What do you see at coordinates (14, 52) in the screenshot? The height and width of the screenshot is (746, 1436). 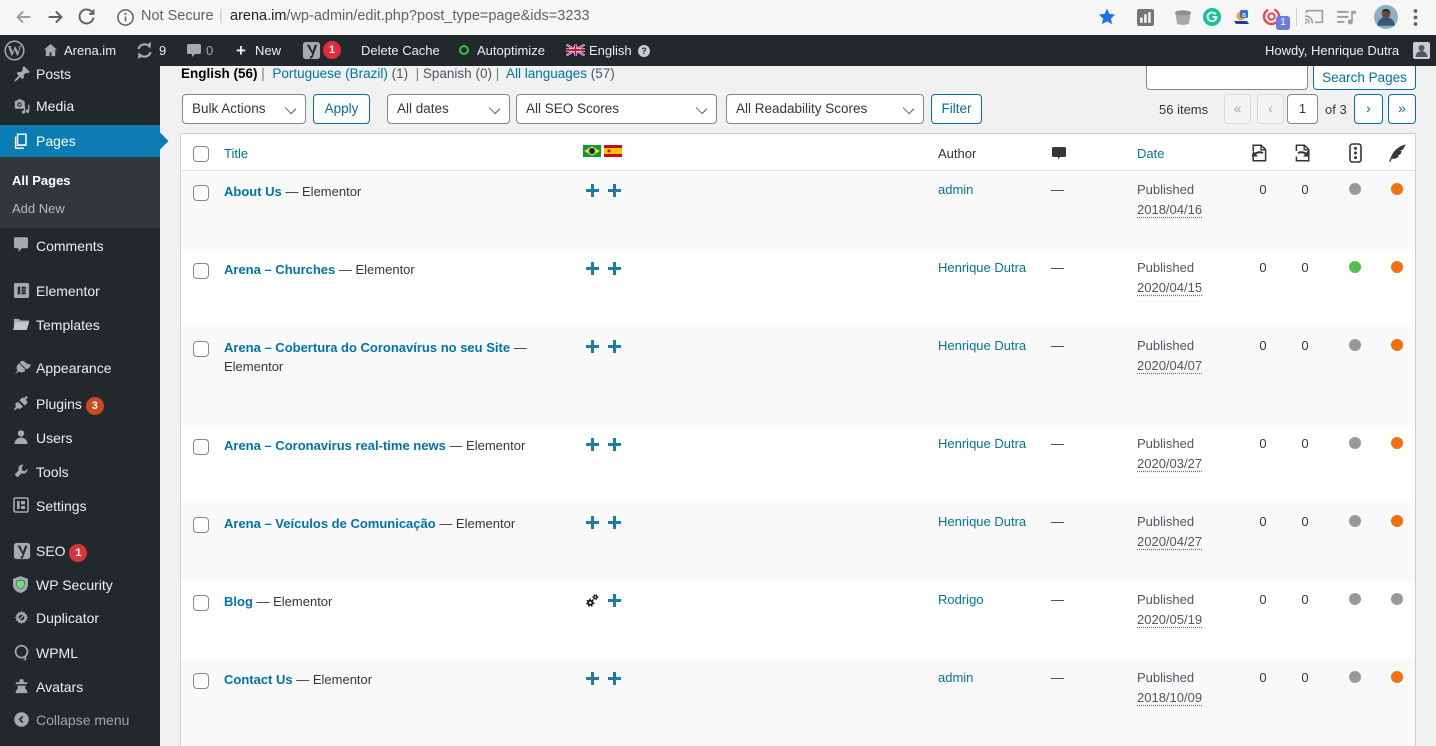 I see `svg-text: W` at bounding box center [14, 52].